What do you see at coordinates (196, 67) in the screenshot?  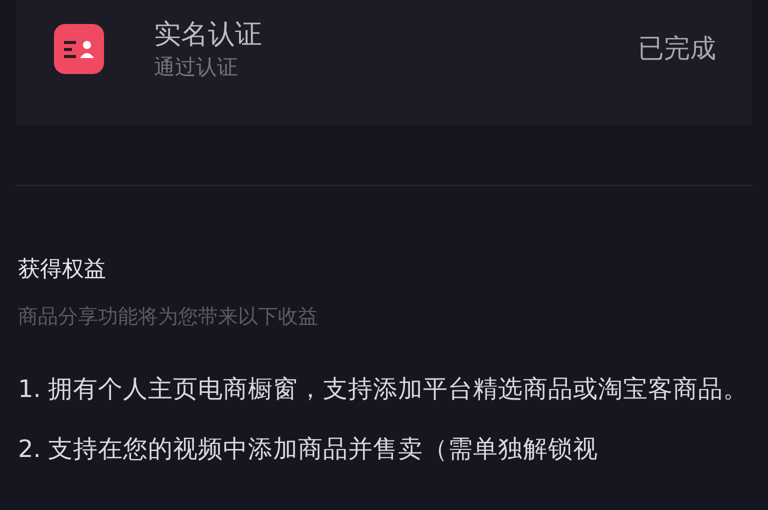 I see `verification-subtitle: 通过认证` at bounding box center [196, 67].